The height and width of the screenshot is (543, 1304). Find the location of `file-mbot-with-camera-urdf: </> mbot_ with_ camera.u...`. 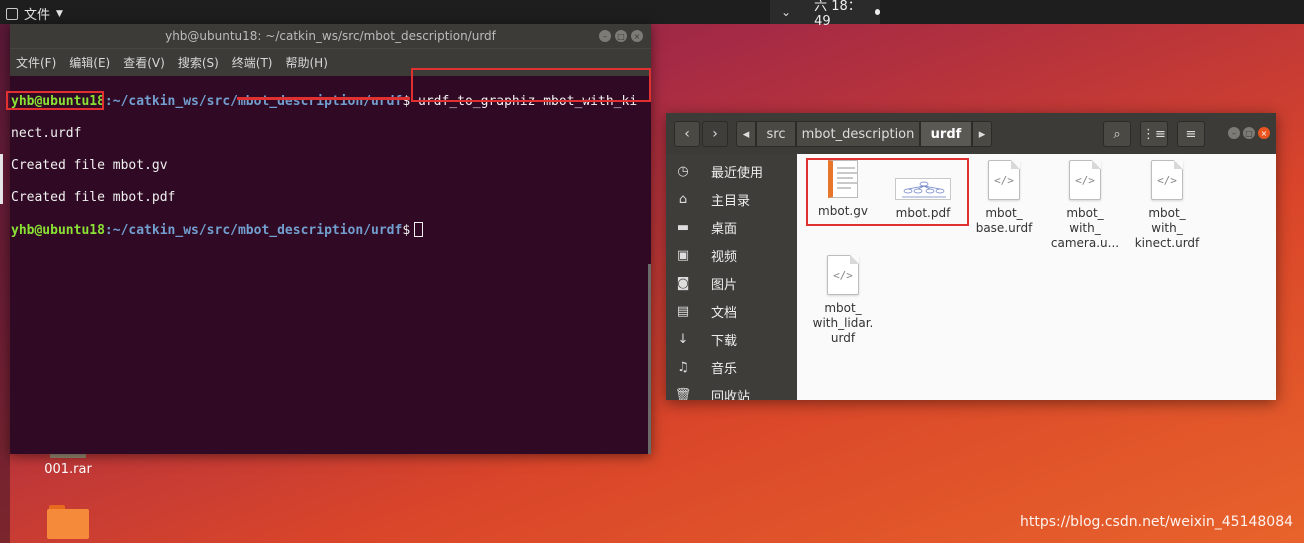

file-mbot-with-camera-urdf: </> mbot_ with_ camera.u... is located at coordinates (1085, 205).